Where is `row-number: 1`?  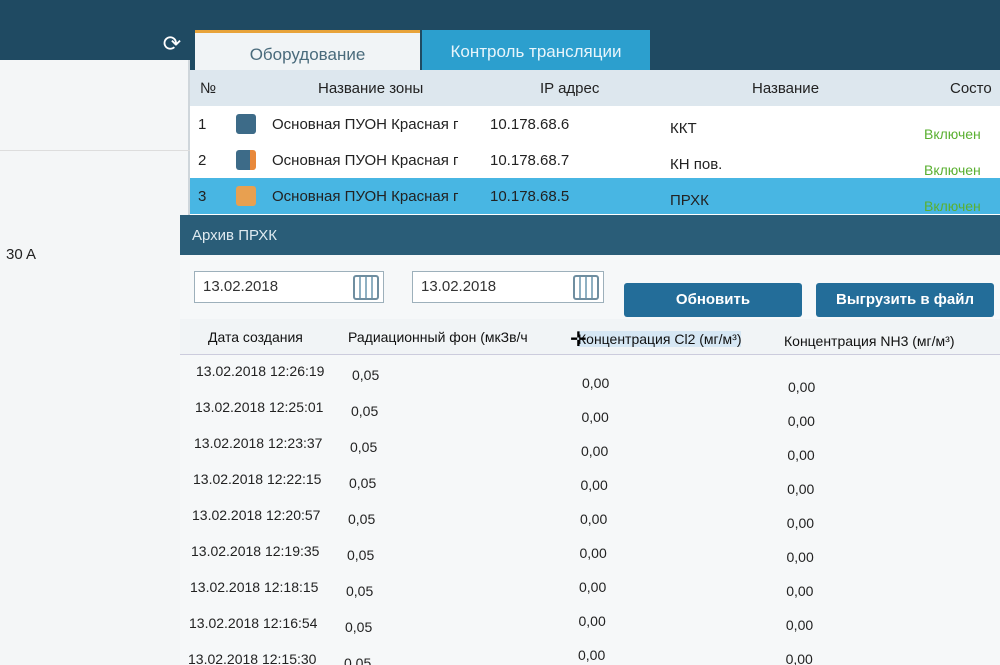
row-number: 1 is located at coordinates (202, 124).